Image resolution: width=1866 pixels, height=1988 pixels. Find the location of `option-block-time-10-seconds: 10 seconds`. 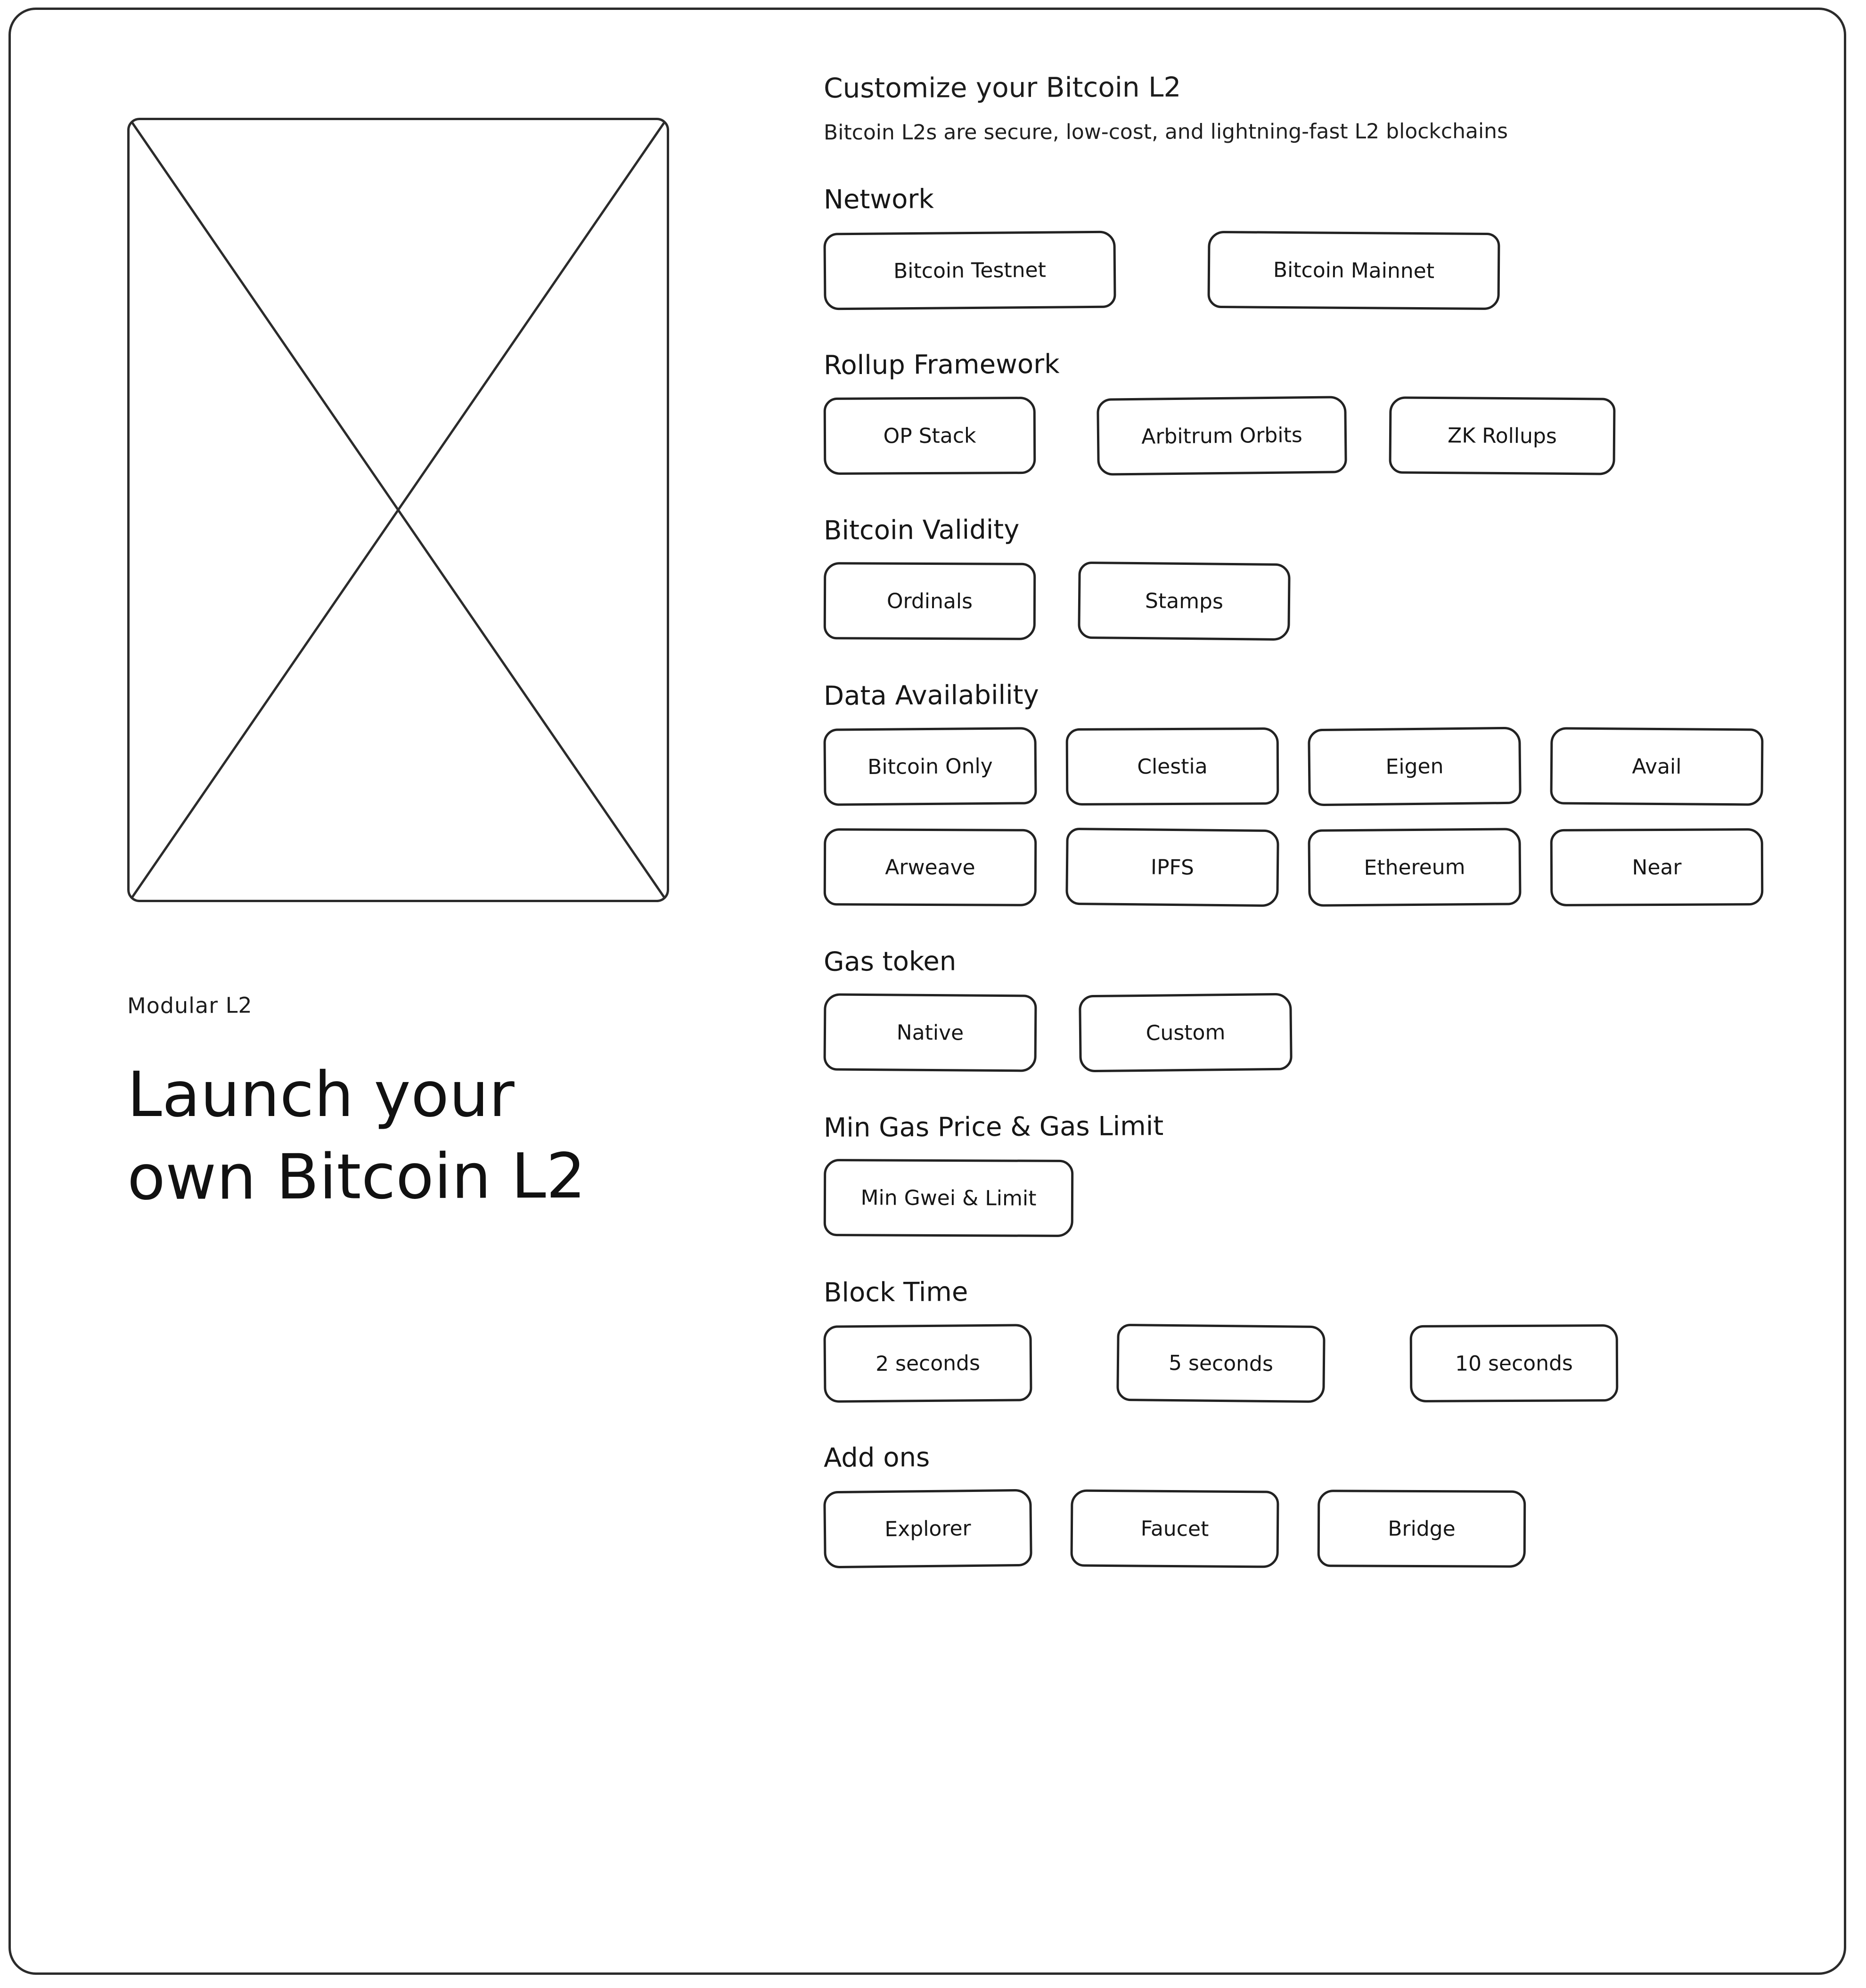

option-block-time-10-seconds: 10 seconds is located at coordinates (1514, 1363).